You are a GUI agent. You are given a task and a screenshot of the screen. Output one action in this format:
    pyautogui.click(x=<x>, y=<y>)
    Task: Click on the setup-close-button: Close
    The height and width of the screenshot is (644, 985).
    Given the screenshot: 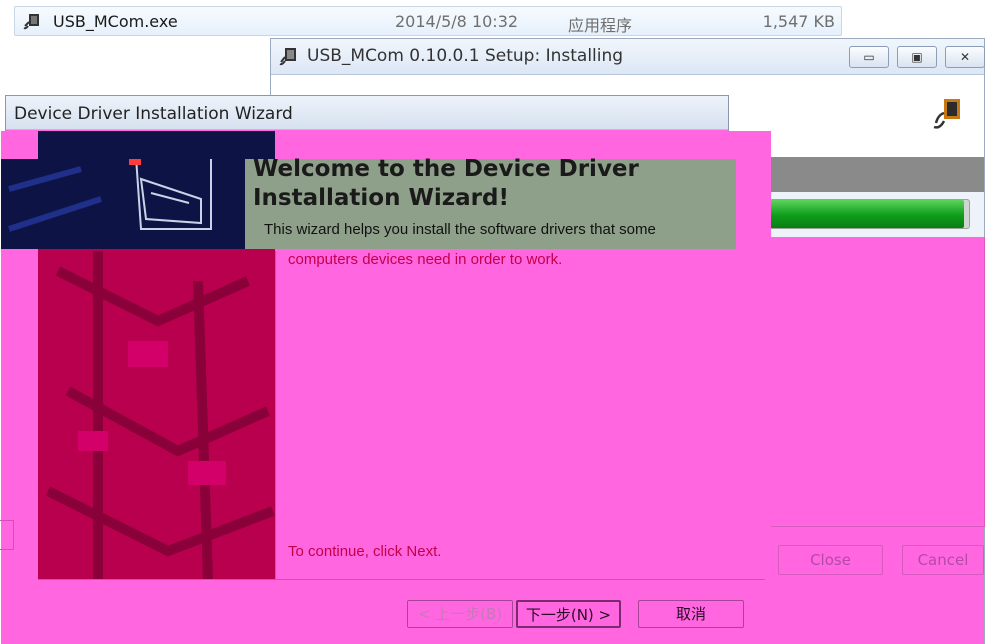 What is the action you would take?
    pyautogui.click(x=830, y=560)
    